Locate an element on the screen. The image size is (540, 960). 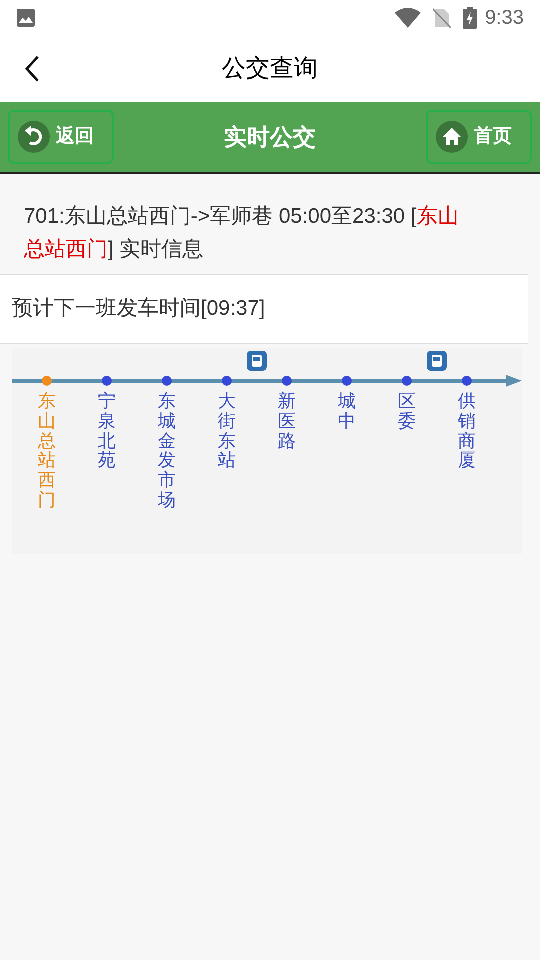
page-title: 公交查询 is located at coordinates (270, 69).